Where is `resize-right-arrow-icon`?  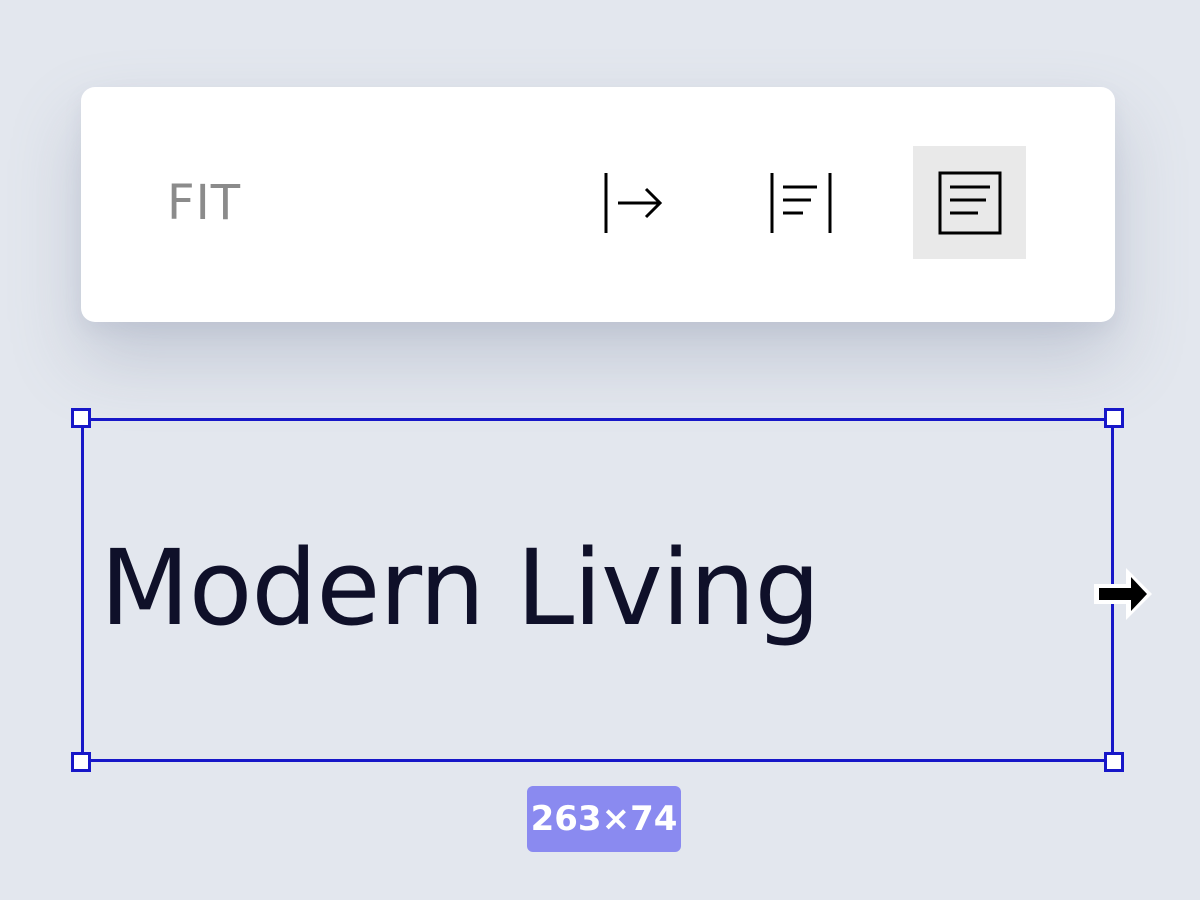
resize-right-arrow-icon is located at coordinates (1123, 596).